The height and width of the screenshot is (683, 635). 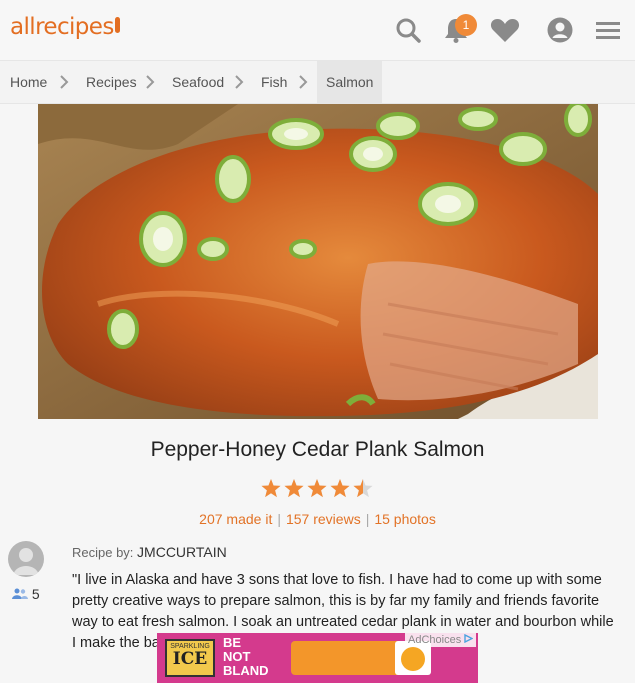 What do you see at coordinates (505, 30) in the screenshot?
I see `heart-icon` at bounding box center [505, 30].